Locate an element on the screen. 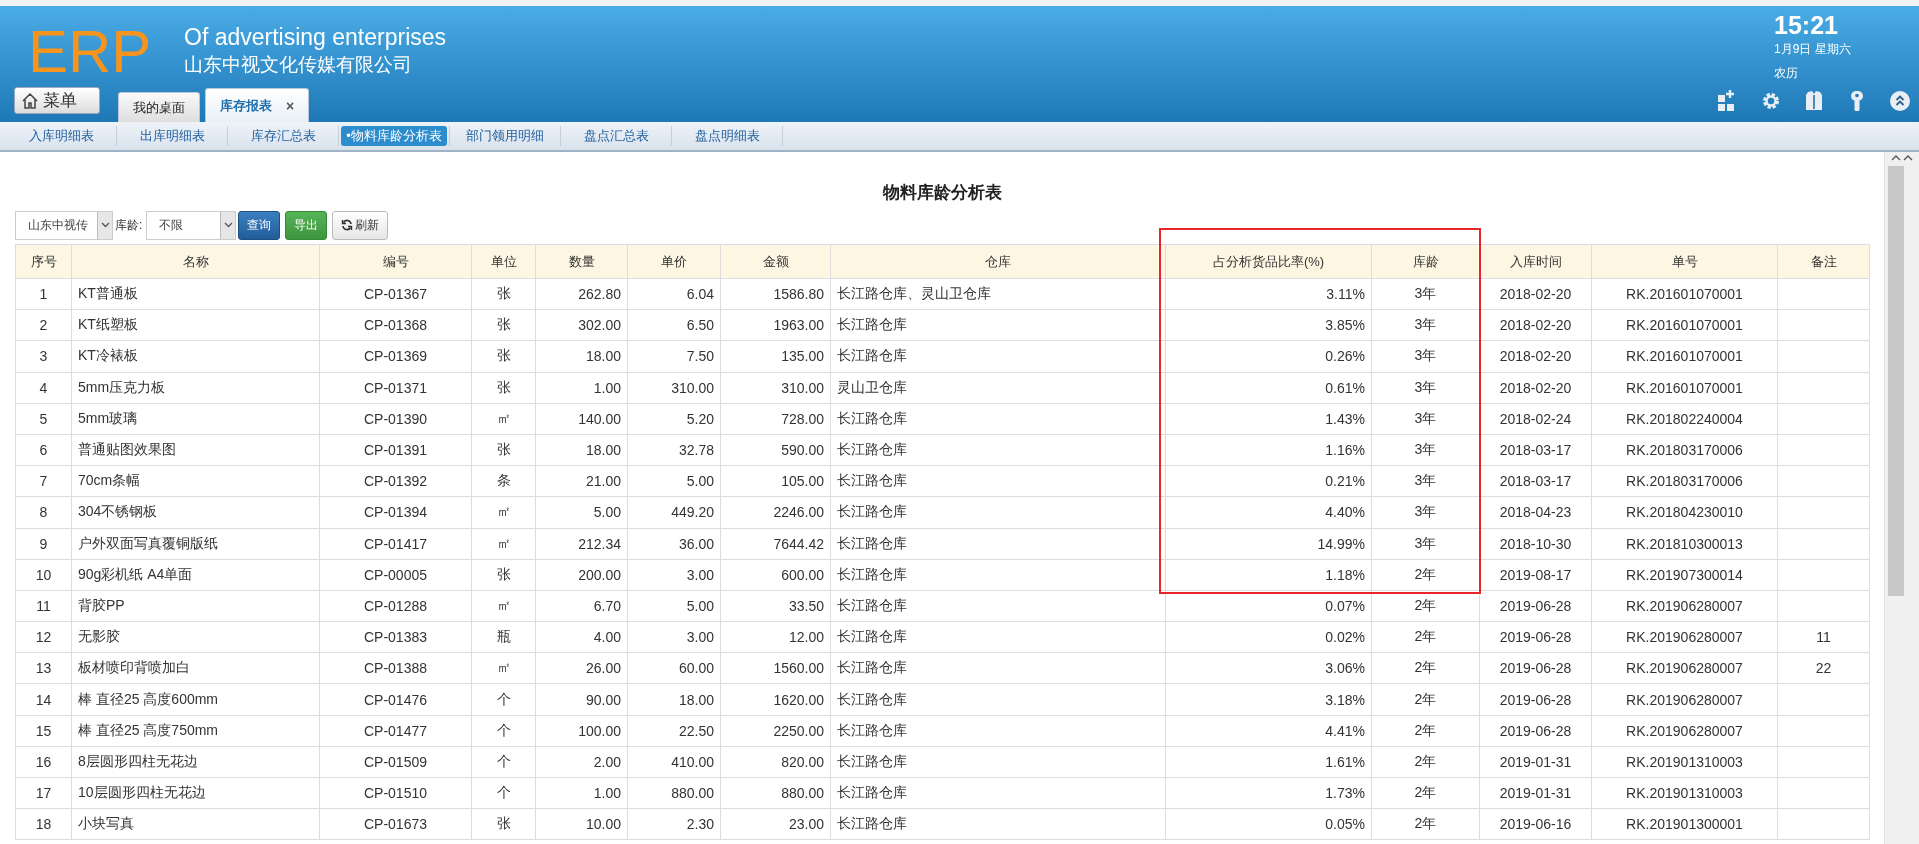 Image resolution: width=1919 pixels, height=844 pixels. table-cell: 26.00 is located at coordinates (581, 668).